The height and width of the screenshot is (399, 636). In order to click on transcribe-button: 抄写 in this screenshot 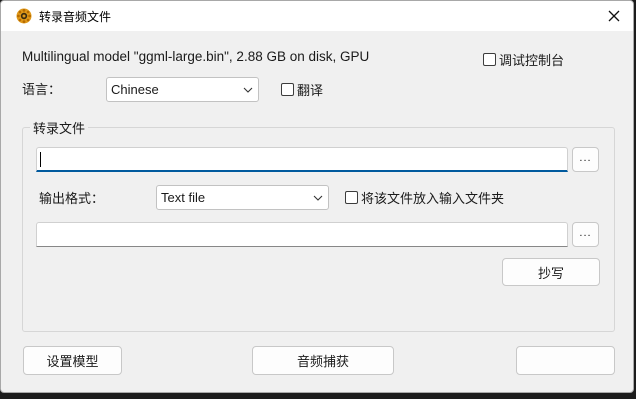, I will do `click(551, 272)`.